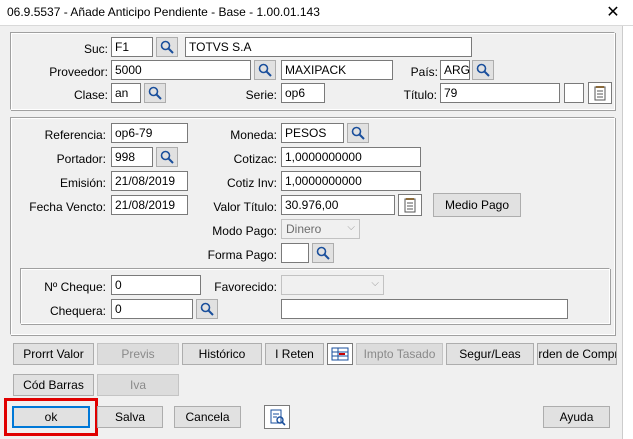  I want to click on chequera-label: Chequera:, so click(77, 311).